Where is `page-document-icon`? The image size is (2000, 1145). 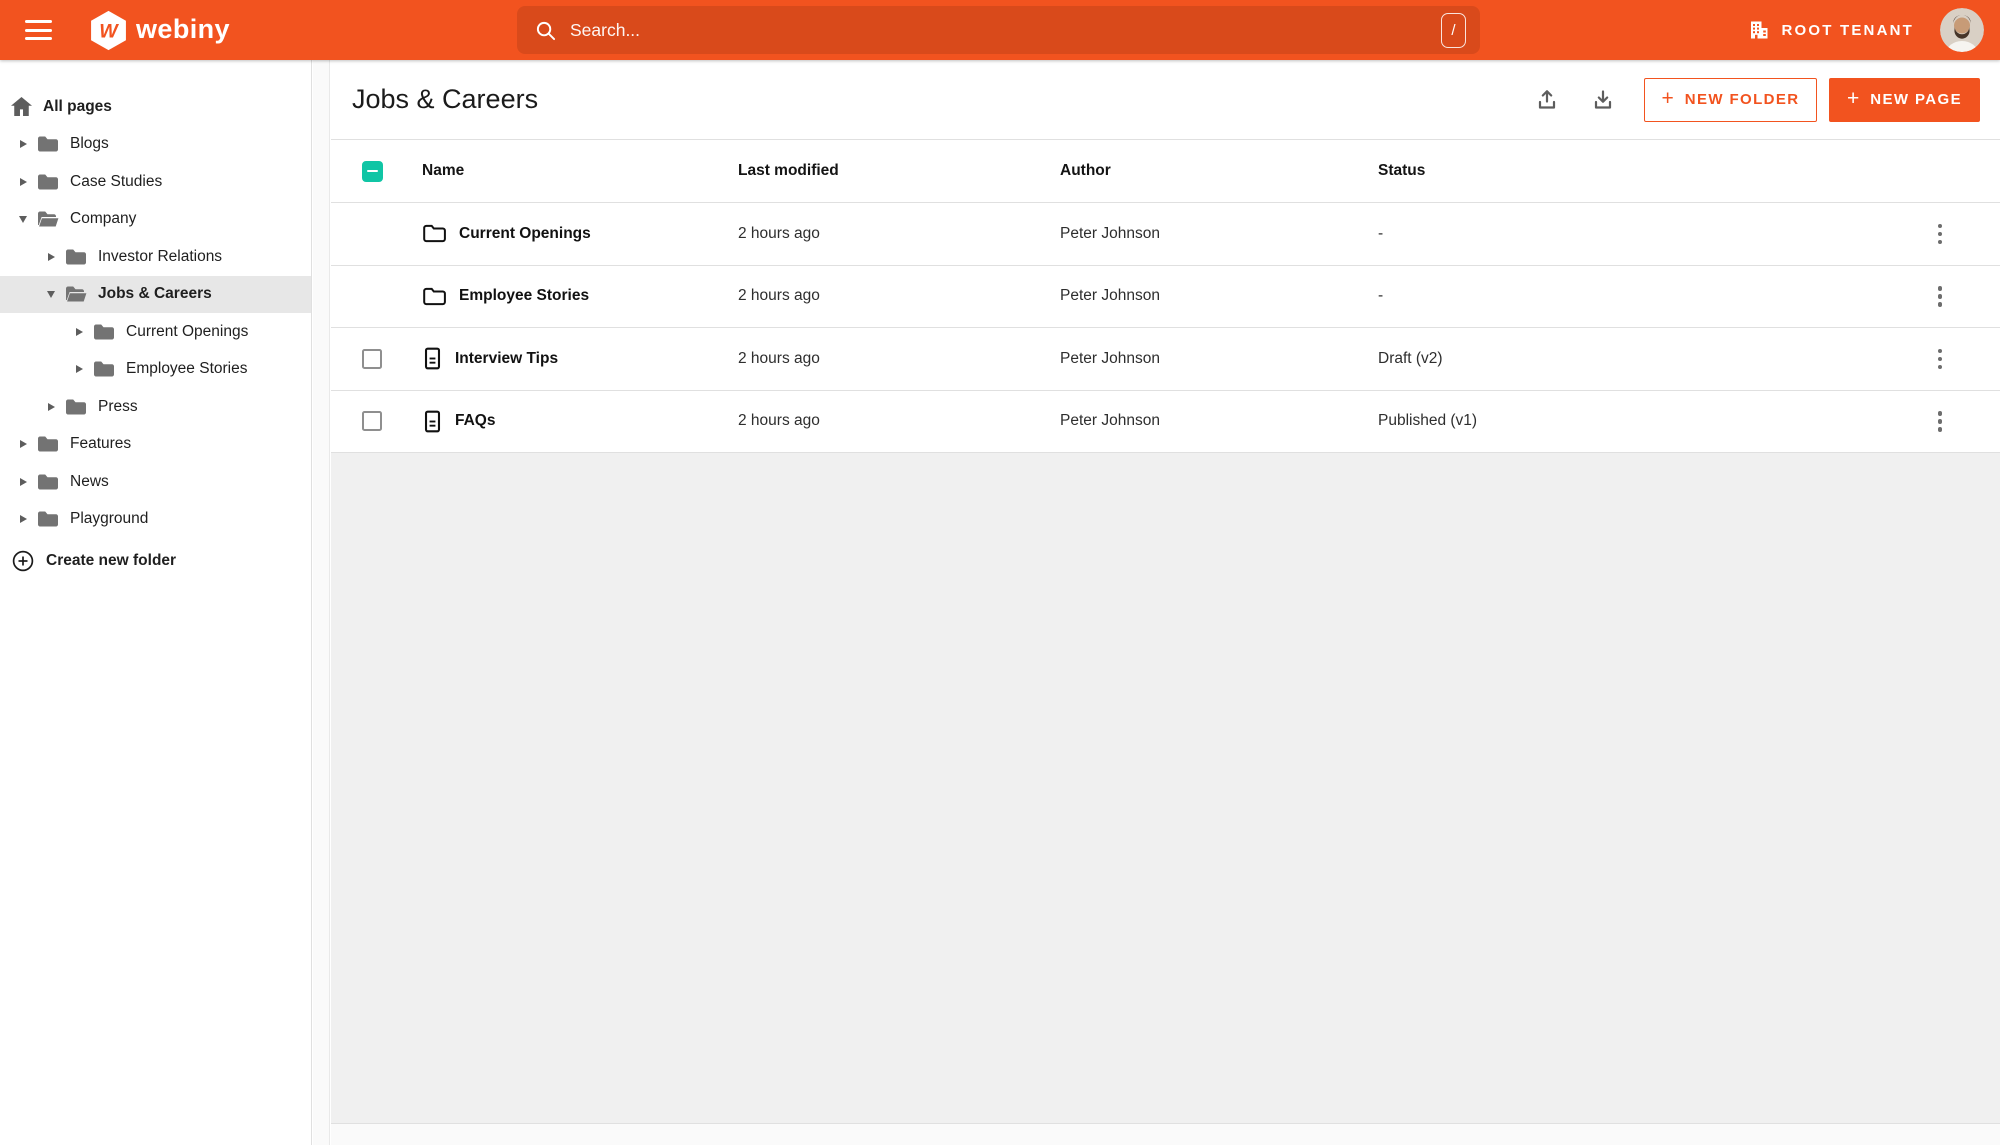
page-document-icon is located at coordinates (432, 421).